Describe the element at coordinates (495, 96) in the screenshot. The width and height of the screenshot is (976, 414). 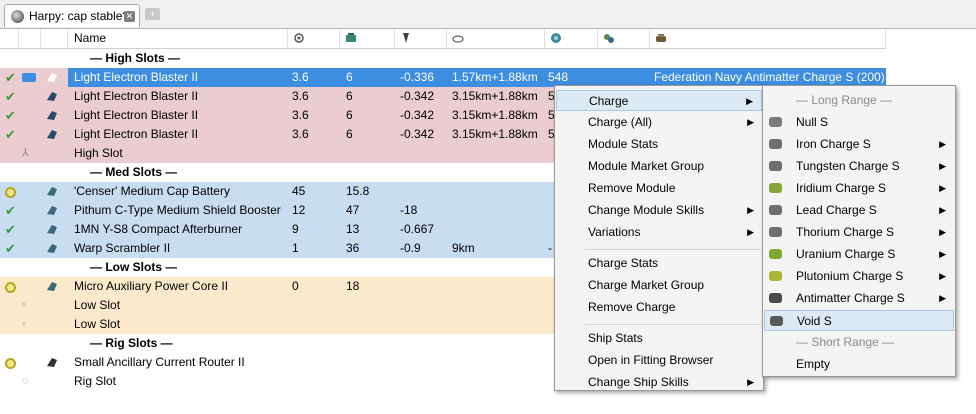
I see `range-value: 3.15km+1.88km` at that location.